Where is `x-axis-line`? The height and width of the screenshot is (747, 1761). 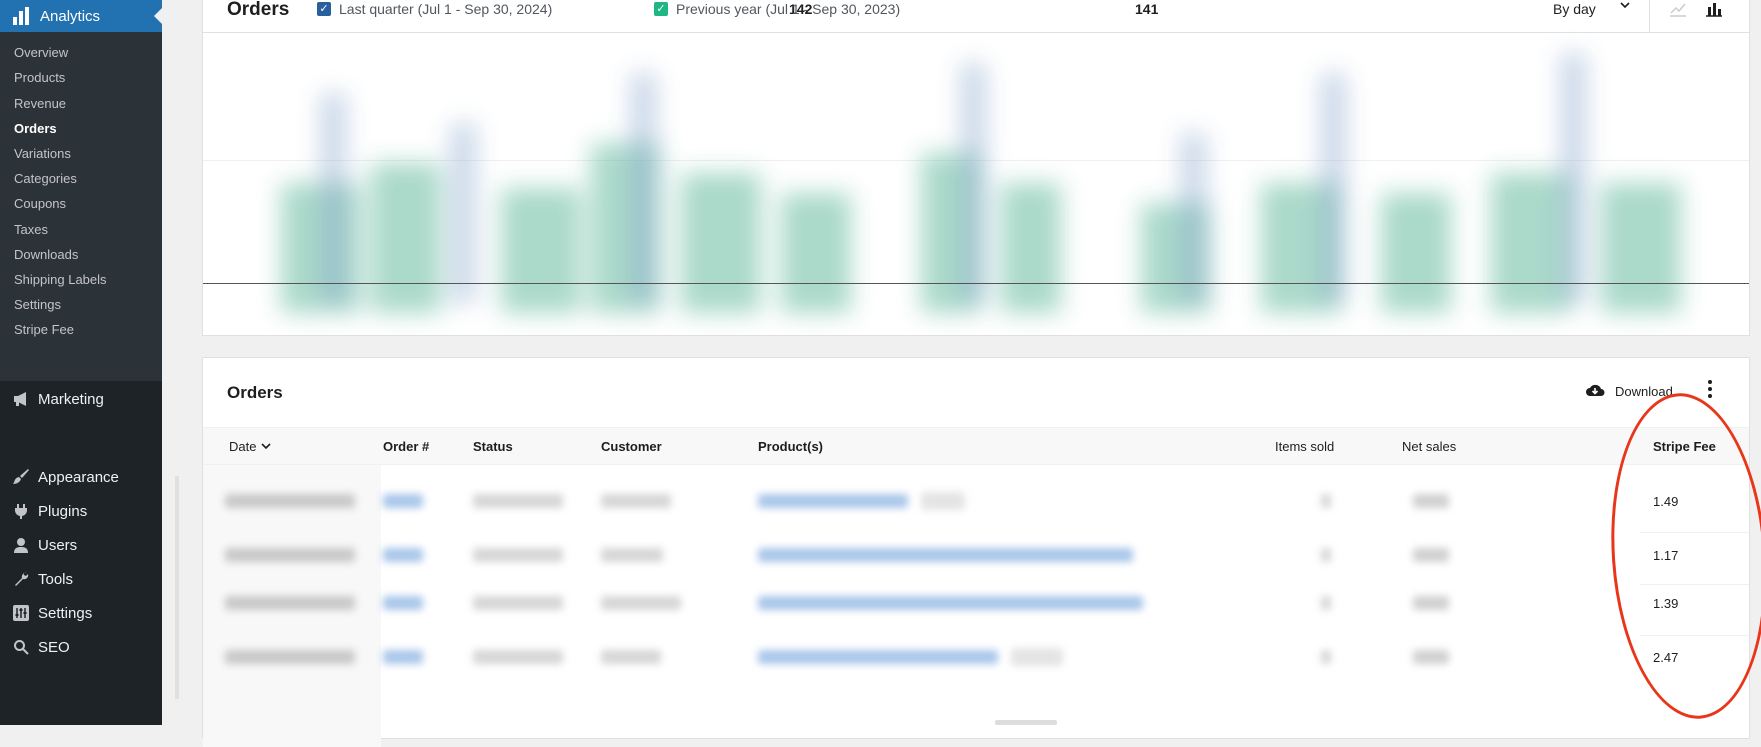 x-axis-line is located at coordinates (976, 283).